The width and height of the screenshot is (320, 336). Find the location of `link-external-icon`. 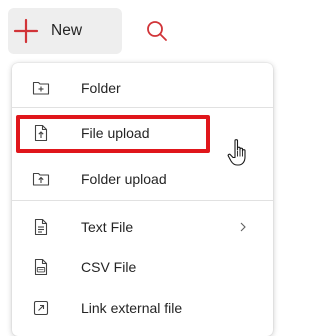

link-external-icon is located at coordinates (41, 308).